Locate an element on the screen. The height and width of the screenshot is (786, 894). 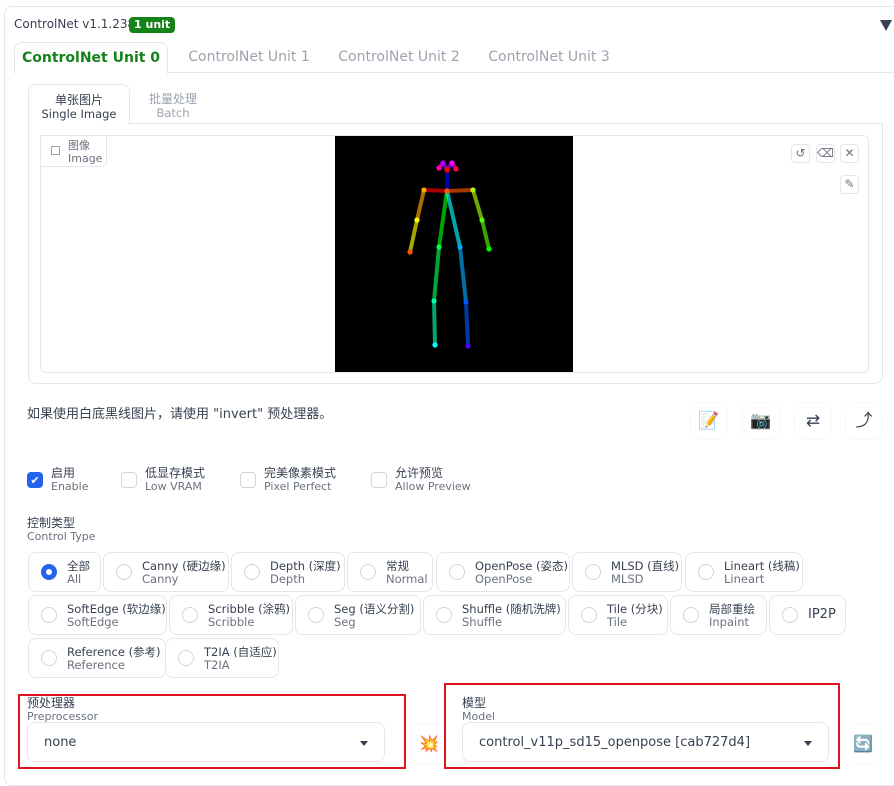
checkbox-pixel-perfect: 完美像素模式 Pixel Perfect is located at coordinates (288, 480).